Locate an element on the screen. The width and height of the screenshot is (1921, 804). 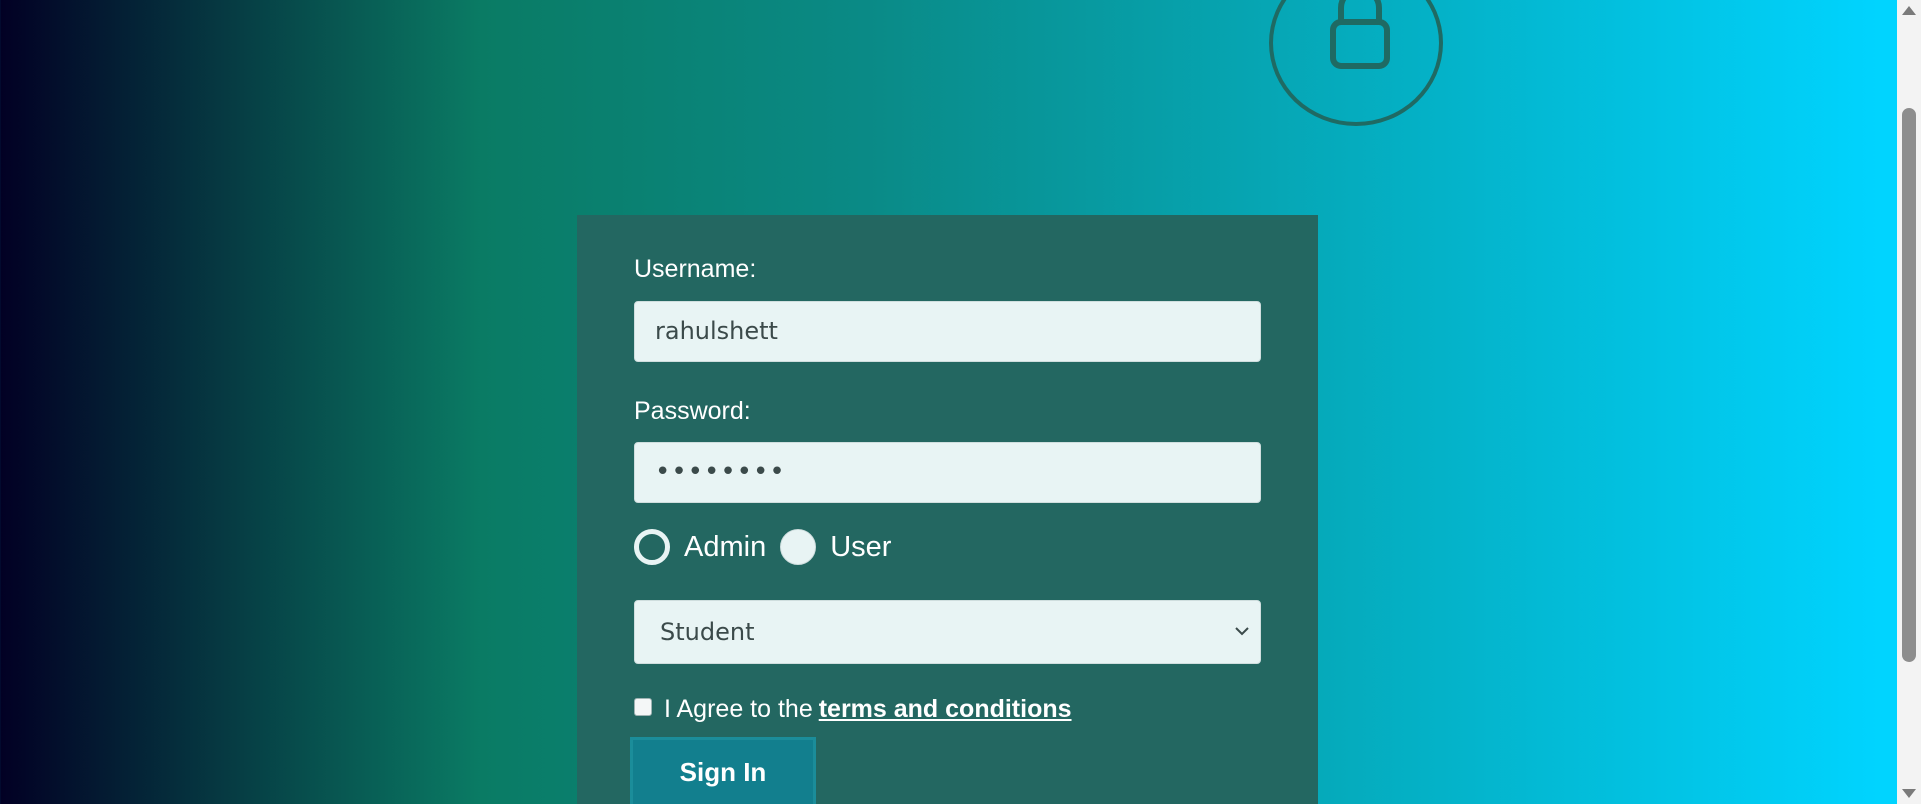
user-radio is located at coordinates (798, 547).